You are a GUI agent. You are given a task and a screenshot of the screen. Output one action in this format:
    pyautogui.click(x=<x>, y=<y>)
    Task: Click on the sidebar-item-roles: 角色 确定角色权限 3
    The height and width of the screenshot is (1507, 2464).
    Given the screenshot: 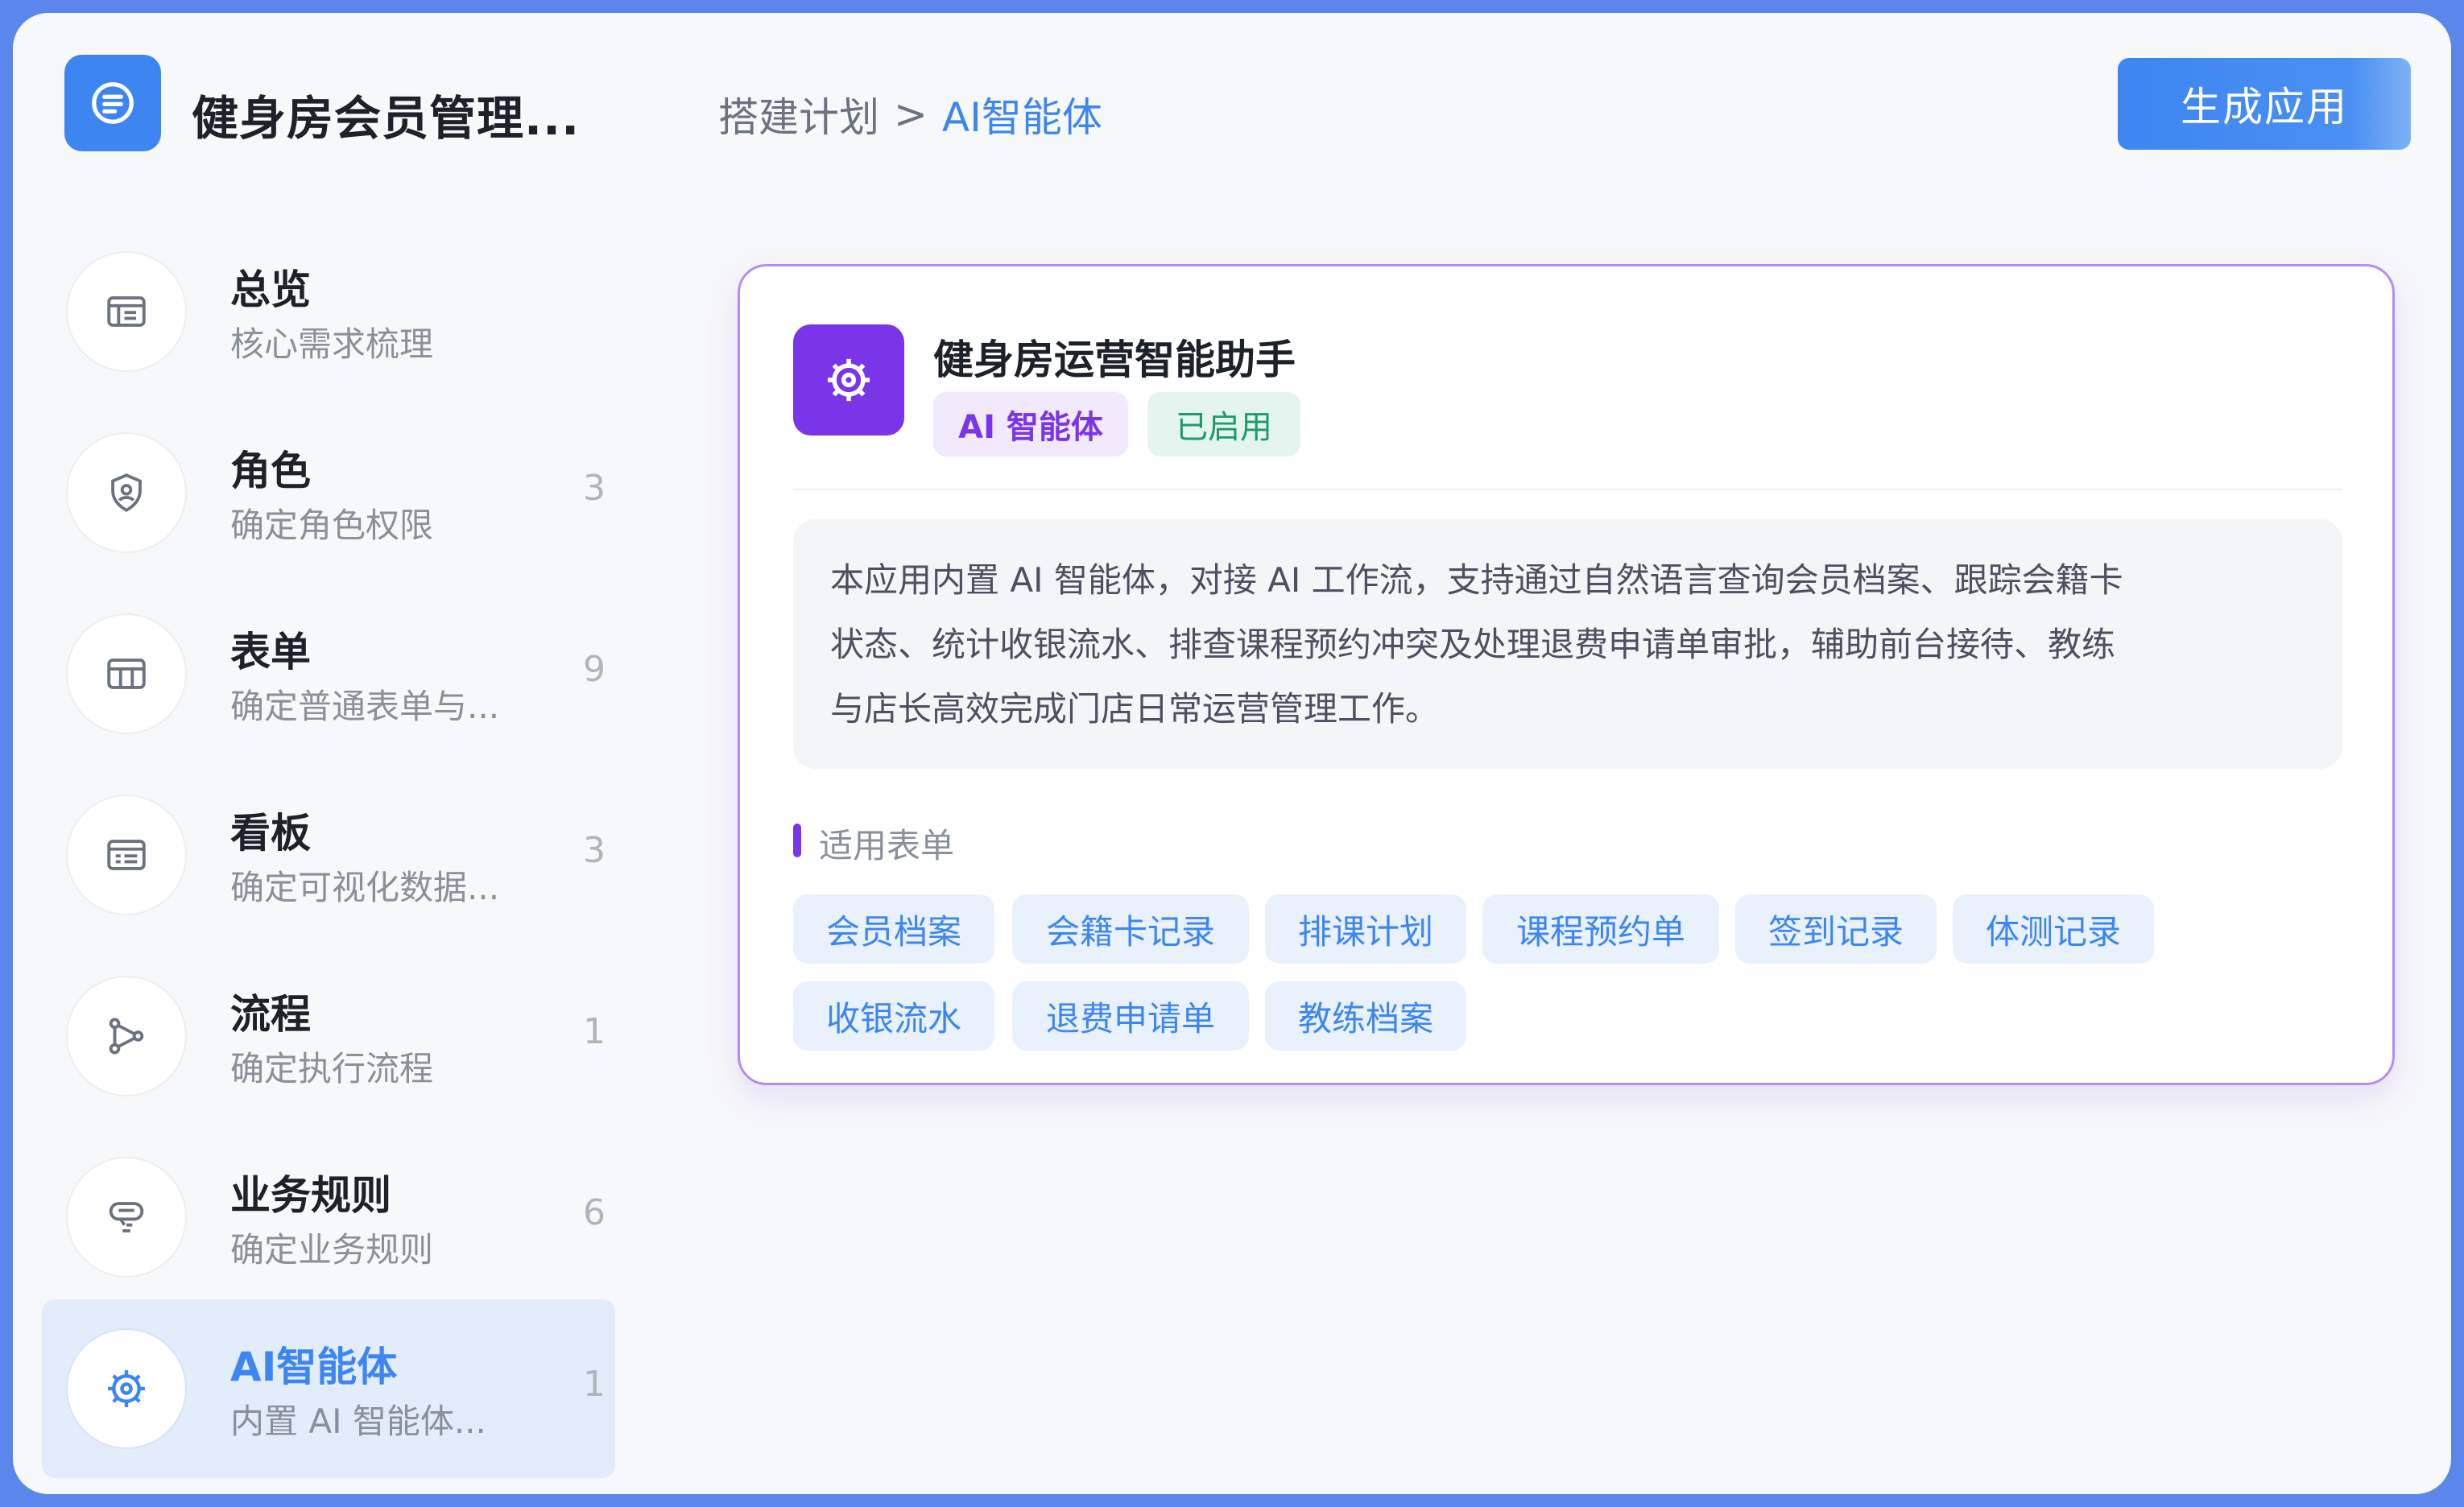 What is the action you would take?
    pyautogui.click(x=328, y=492)
    